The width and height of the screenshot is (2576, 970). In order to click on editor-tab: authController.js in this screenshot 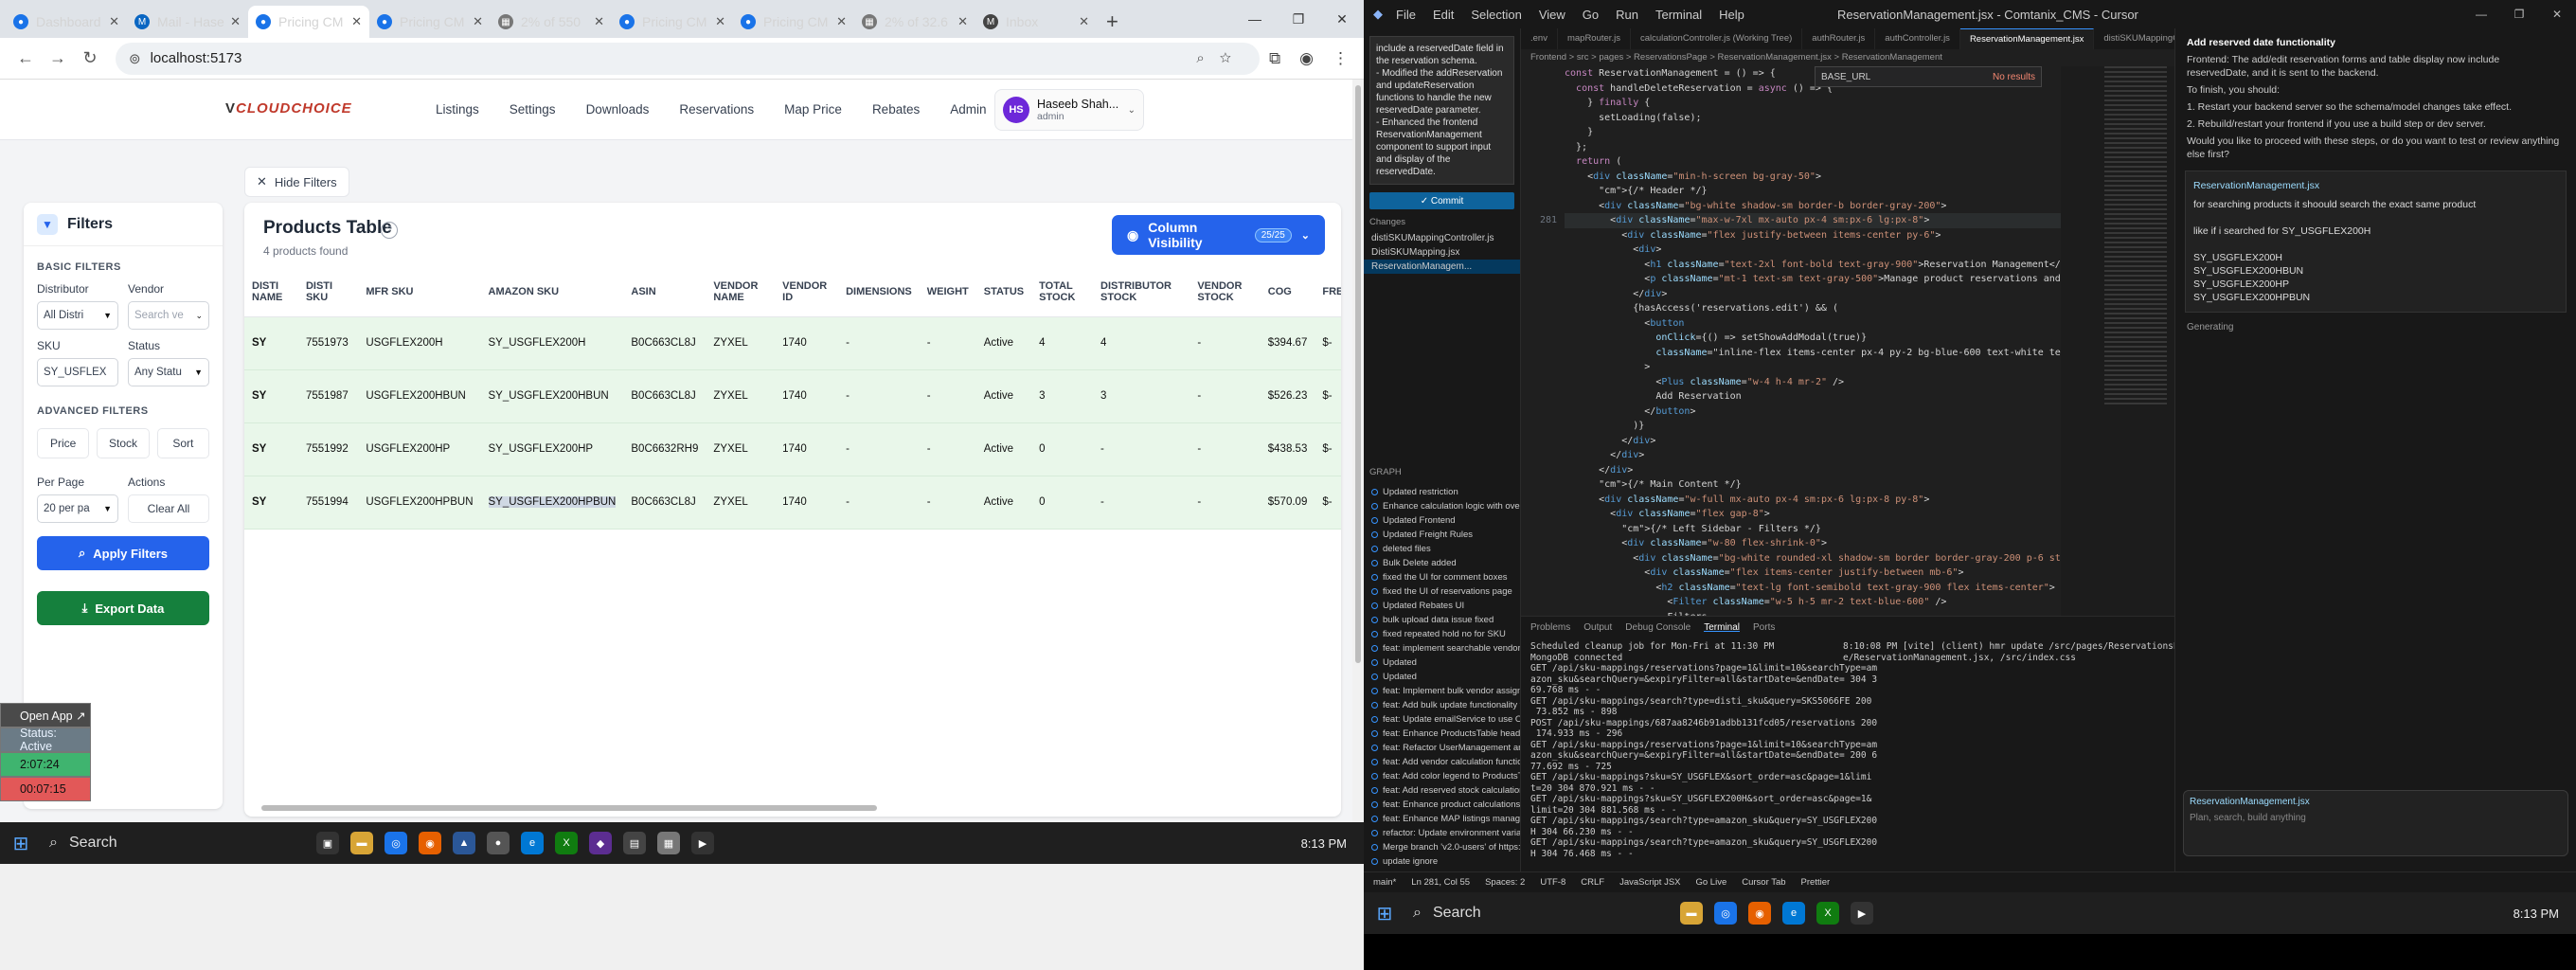, I will do `click(1917, 38)`.